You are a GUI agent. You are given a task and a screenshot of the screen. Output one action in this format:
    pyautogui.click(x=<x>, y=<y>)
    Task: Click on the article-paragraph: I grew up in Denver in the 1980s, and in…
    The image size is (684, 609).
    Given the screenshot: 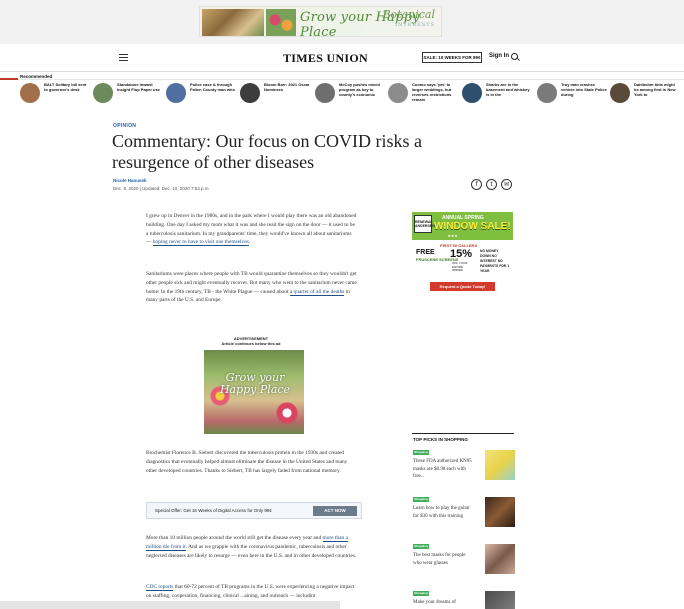 What is the action you would take?
    pyautogui.click(x=252, y=229)
    